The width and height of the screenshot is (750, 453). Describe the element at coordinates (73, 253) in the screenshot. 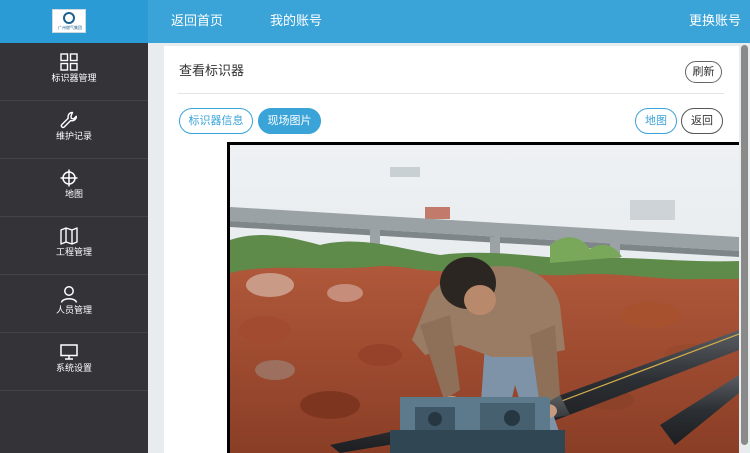

I see `sidebar-item-label: 工程管理` at that location.